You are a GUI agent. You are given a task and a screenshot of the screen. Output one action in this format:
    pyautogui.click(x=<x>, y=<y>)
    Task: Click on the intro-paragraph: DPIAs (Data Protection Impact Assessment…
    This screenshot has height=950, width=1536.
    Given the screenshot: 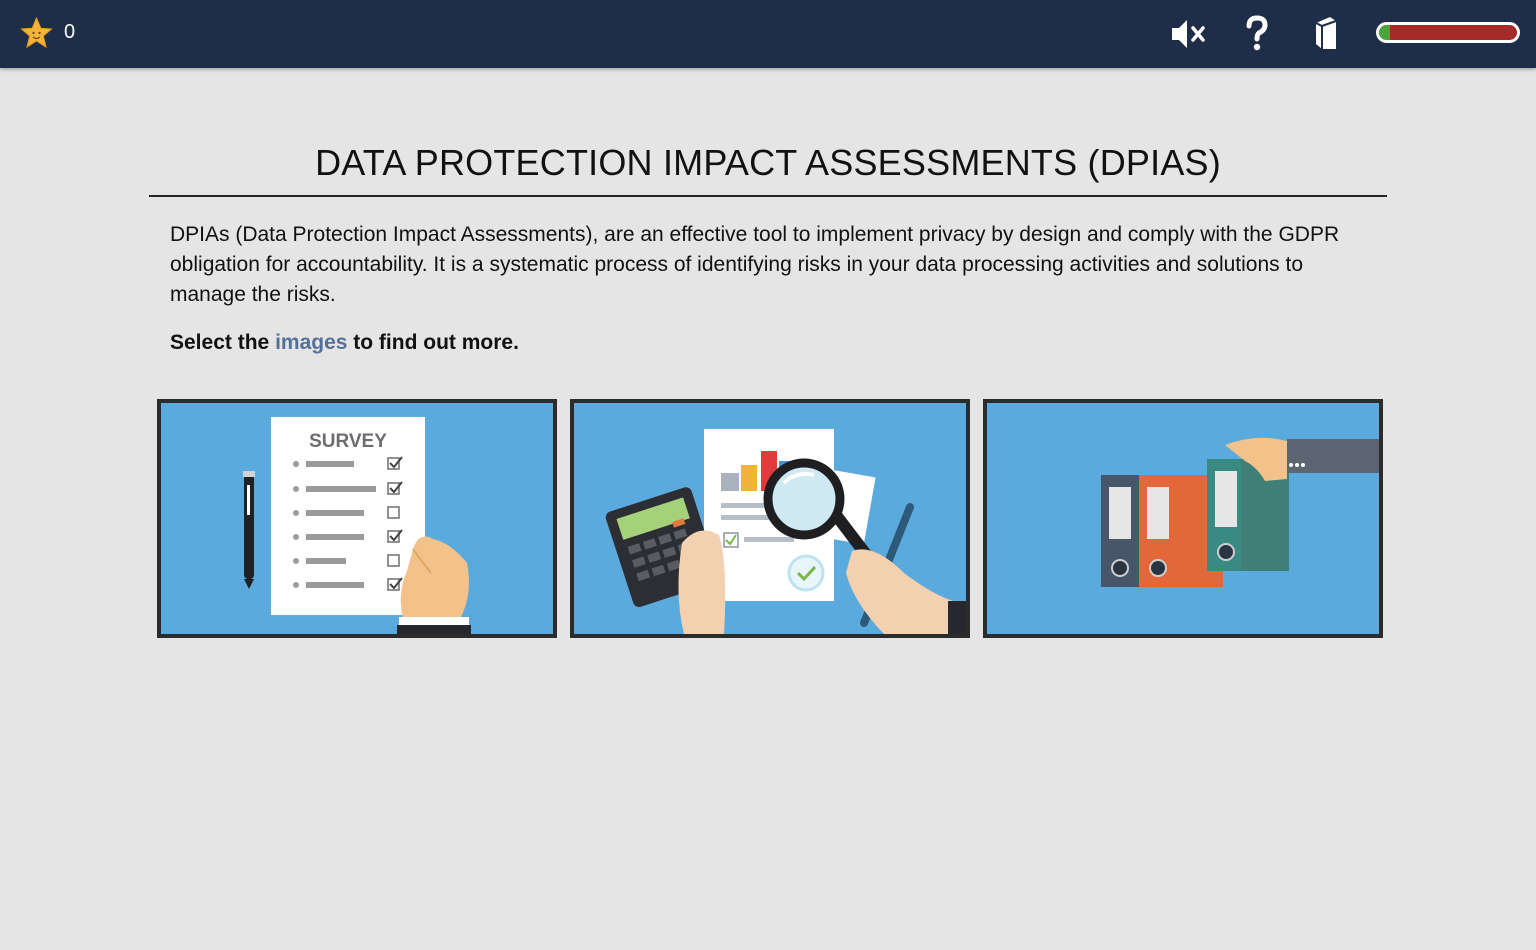 What is the action you would take?
    pyautogui.click(x=755, y=264)
    